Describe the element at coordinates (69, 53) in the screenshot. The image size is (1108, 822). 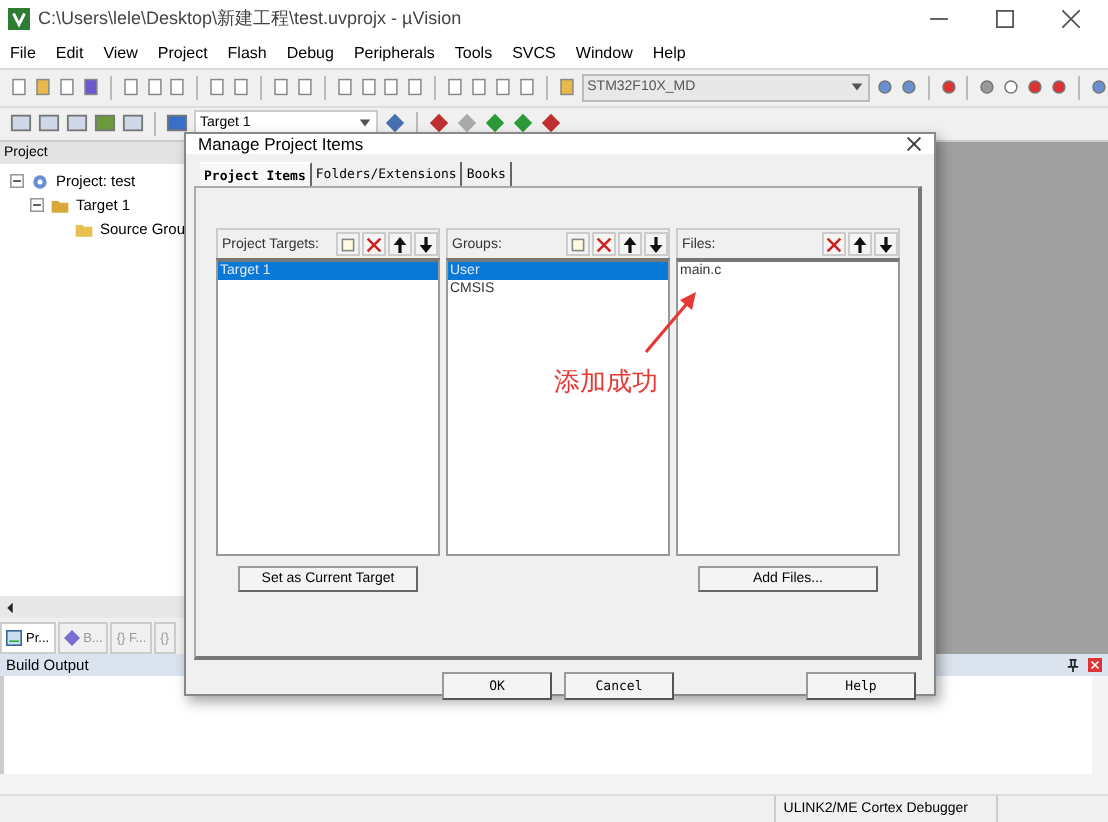
I see `menu-item: Edit` at that location.